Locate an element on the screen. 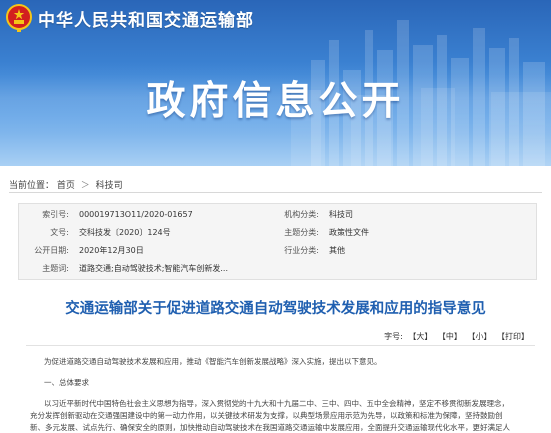 This screenshot has height=433, width=551. info-row-doc-number: 文号: 交科技发〔2020〕124号 is located at coordinates (149, 232).